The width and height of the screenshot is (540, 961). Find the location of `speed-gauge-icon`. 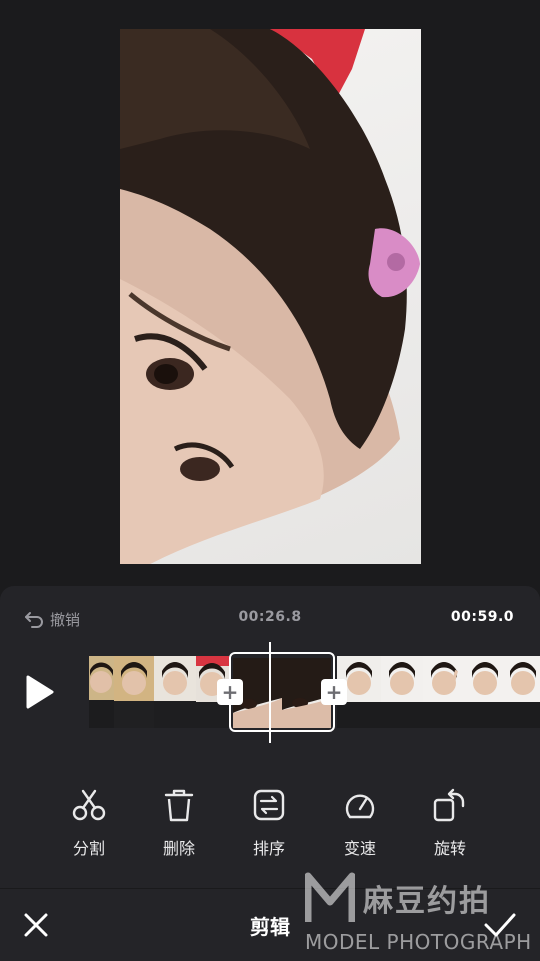

speed-gauge-icon is located at coordinates (360, 806).